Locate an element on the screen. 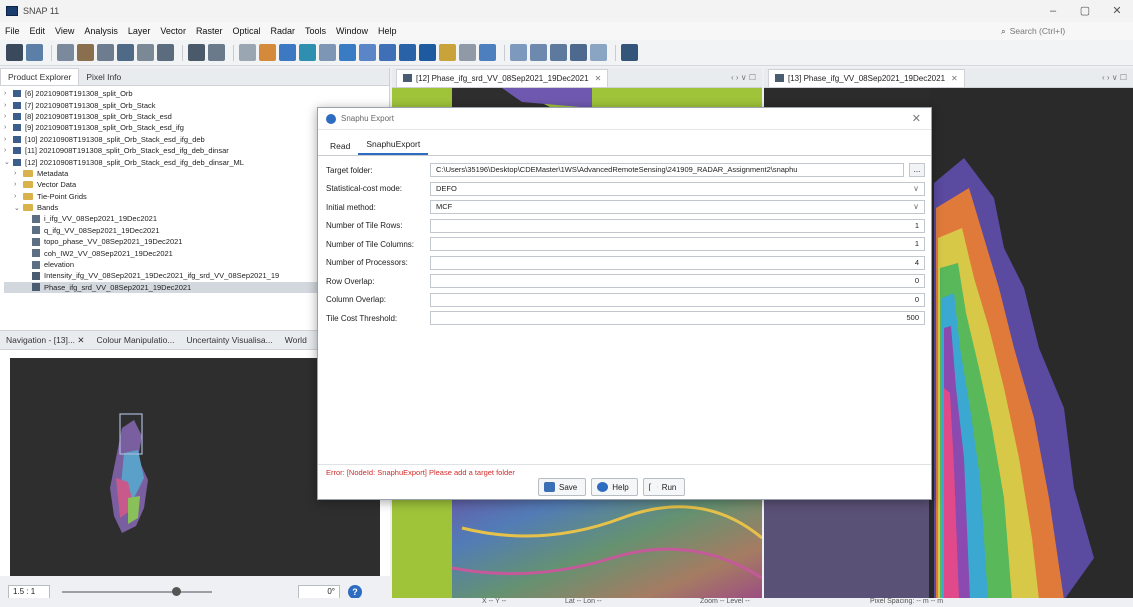 This screenshot has height=607, width=1133. line-tool-icon is located at coordinates (347, 52).